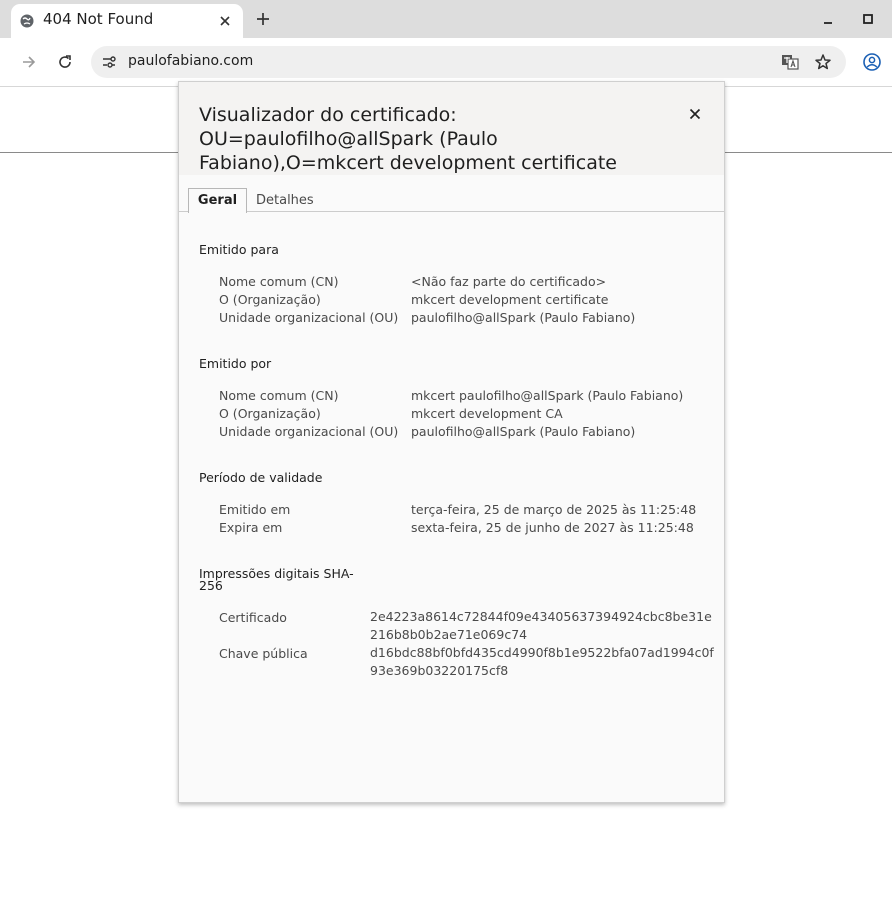 The image size is (892, 899). What do you see at coordinates (217, 200) in the screenshot?
I see `tab-general: Geral` at bounding box center [217, 200].